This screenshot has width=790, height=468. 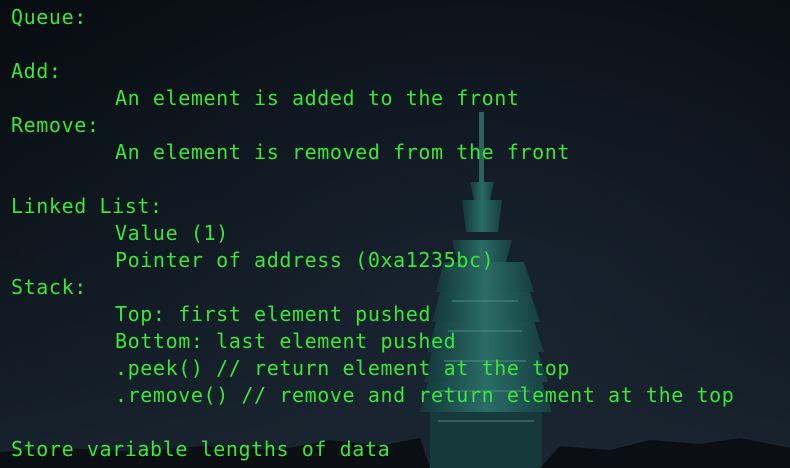 What do you see at coordinates (305, 260) in the screenshot?
I see `terminal-line: Pointer of address (0xa1235bc)` at bounding box center [305, 260].